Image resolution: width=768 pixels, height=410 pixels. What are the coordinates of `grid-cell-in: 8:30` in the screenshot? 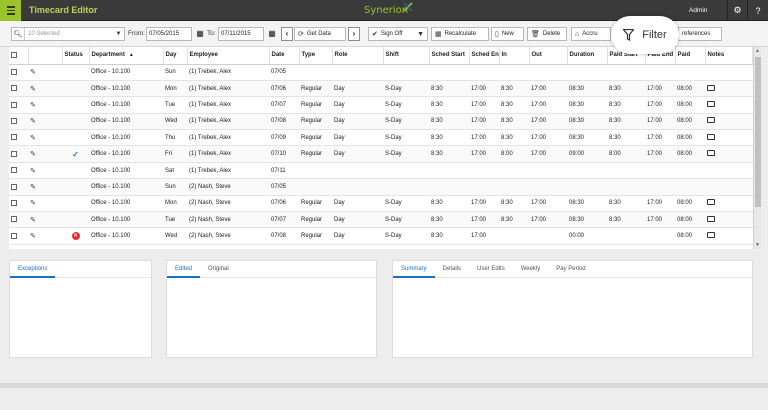 It's located at (514, 105).